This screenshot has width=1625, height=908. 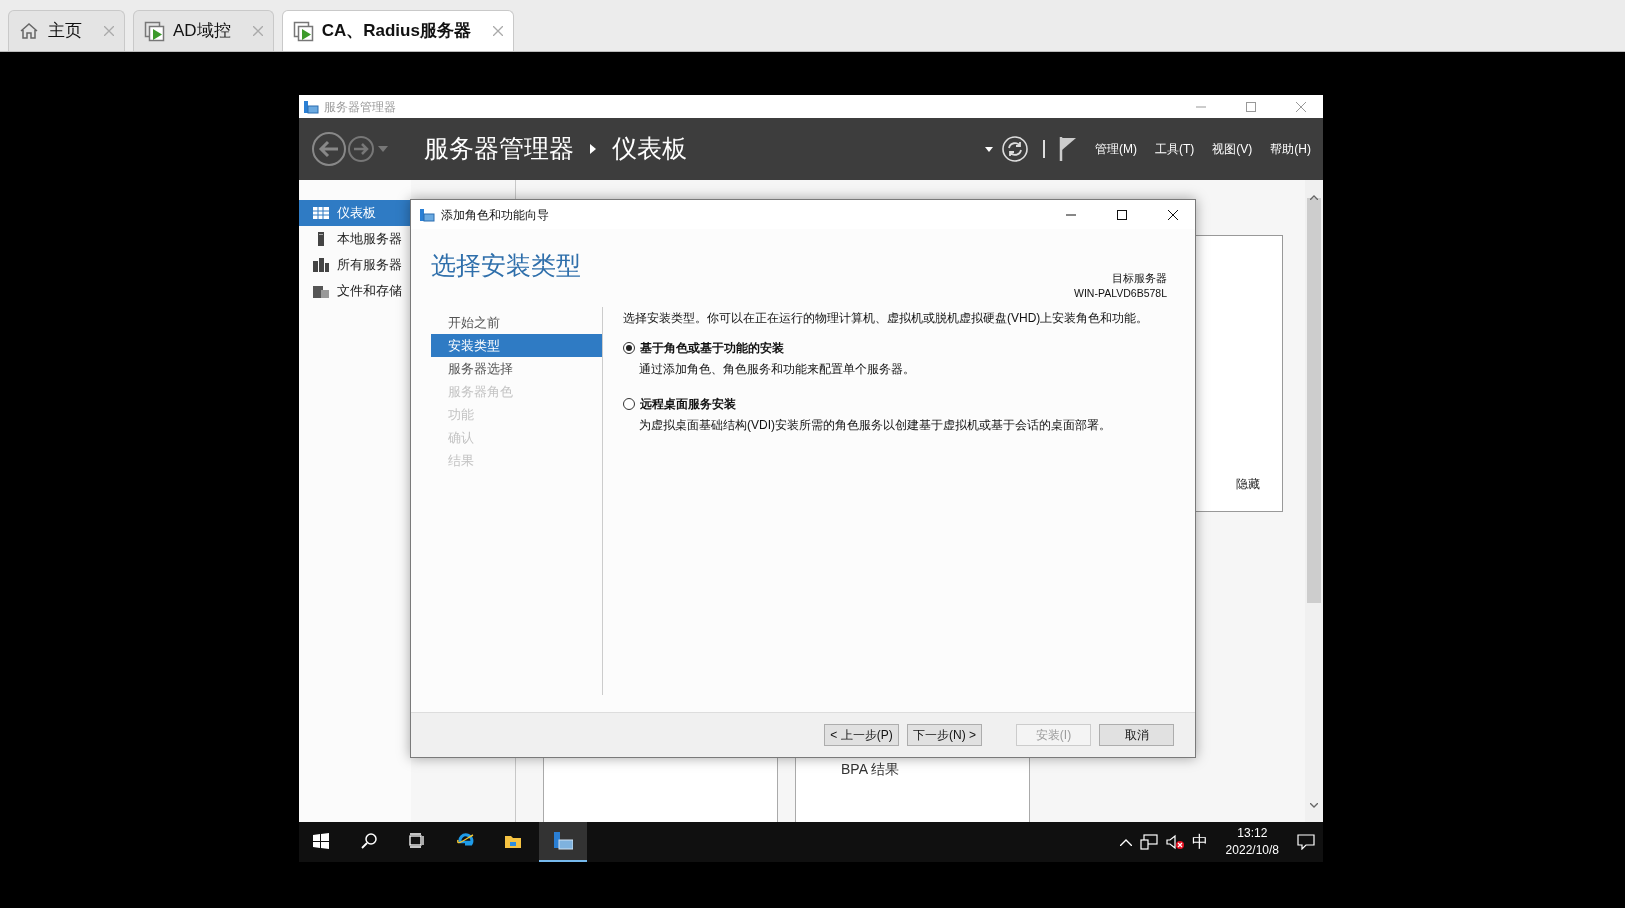 What do you see at coordinates (203, 30) in the screenshot?
I see `browser-tab: AD域控` at bounding box center [203, 30].